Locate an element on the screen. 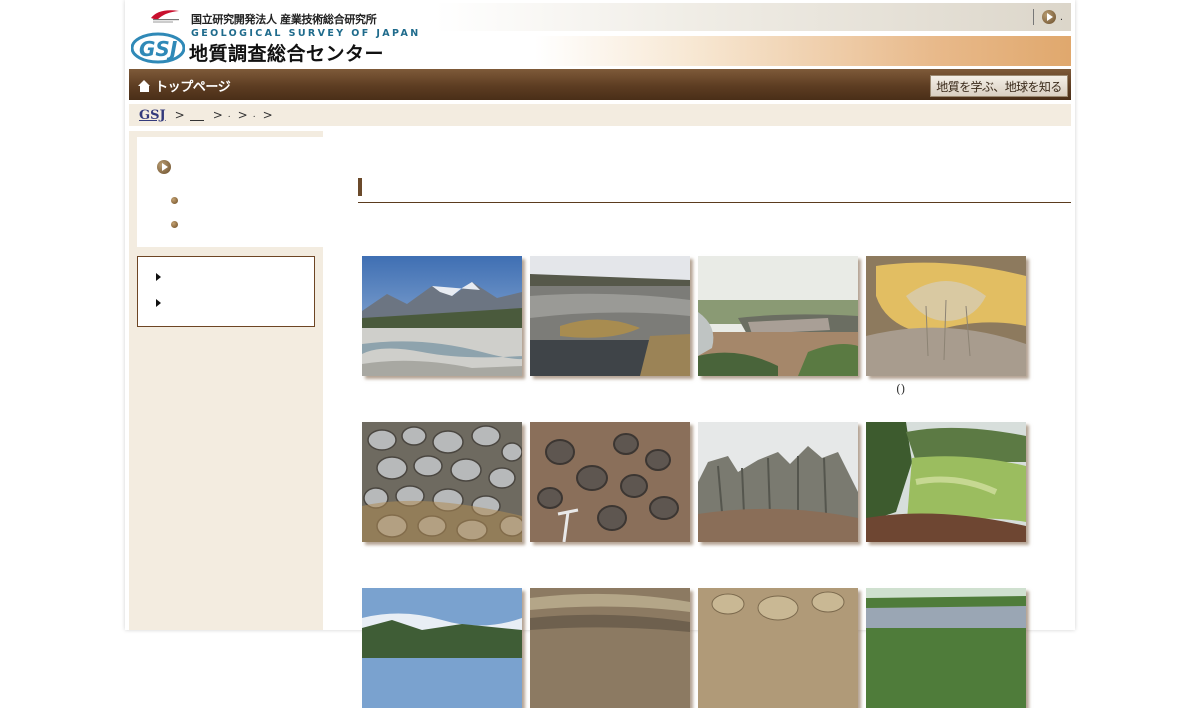  nav-home-label: トップページ is located at coordinates (193, 87).